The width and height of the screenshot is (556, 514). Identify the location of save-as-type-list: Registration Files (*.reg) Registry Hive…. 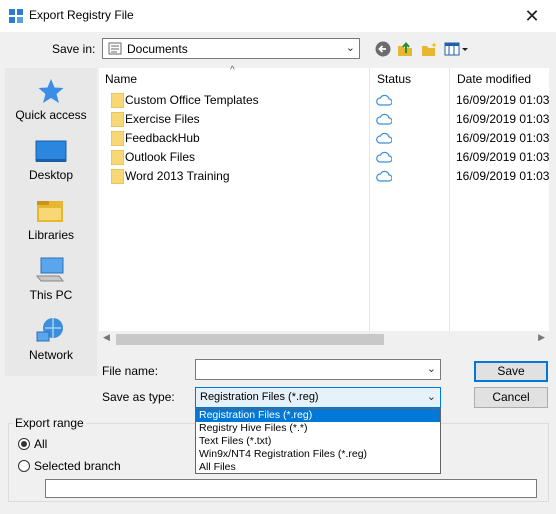
(318, 441).